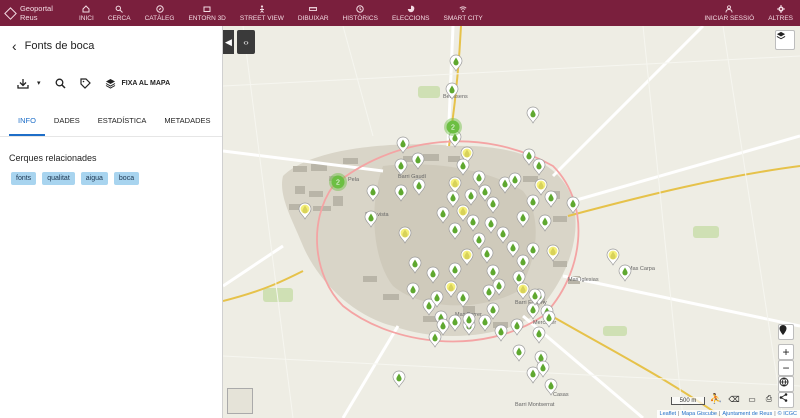 The height and width of the screenshot is (418, 800). What do you see at coordinates (240, 401) in the screenshot?
I see `minimap` at bounding box center [240, 401].